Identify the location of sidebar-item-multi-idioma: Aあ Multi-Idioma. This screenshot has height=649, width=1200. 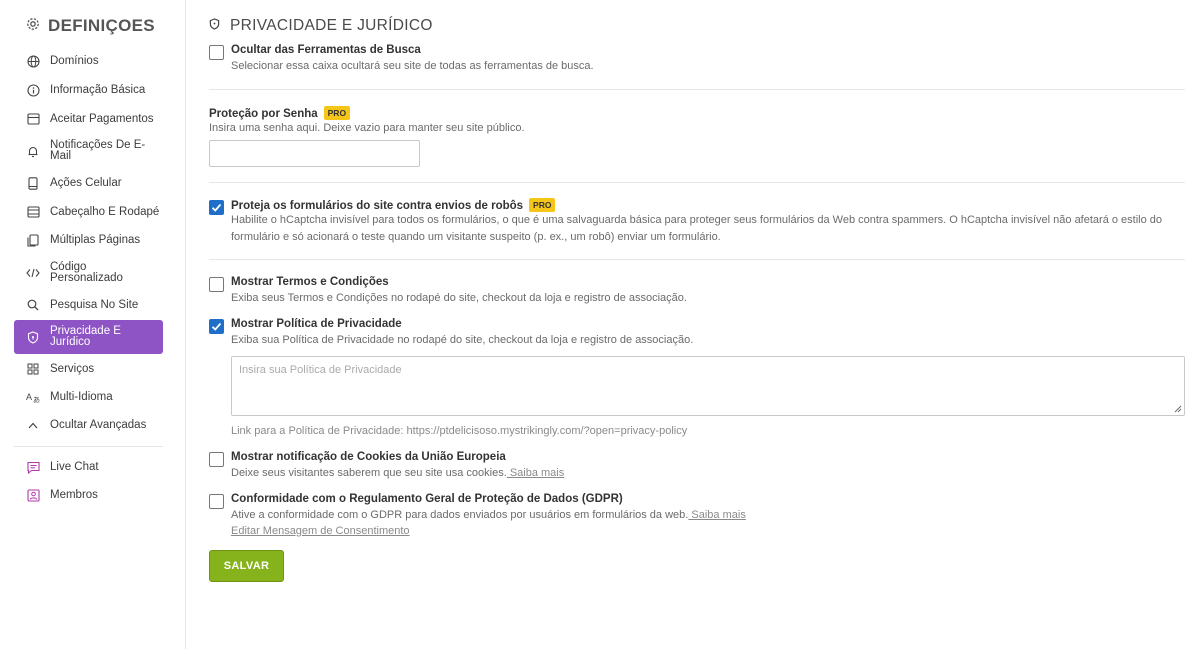
(88, 397).